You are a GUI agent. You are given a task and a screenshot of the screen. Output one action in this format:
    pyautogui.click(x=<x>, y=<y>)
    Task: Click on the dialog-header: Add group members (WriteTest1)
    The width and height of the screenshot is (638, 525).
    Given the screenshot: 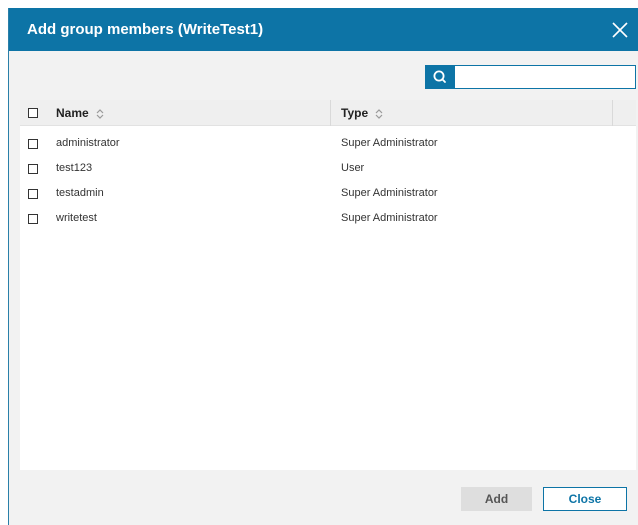 What is the action you would take?
    pyautogui.click(x=323, y=29)
    